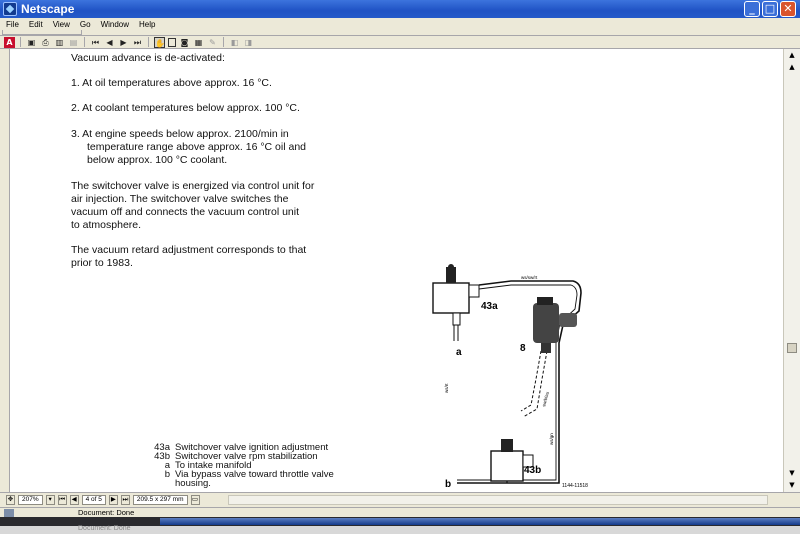 The width and height of the screenshot is (800, 534). What do you see at coordinates (400, 512) in the screenshot?
I see `browser-status-bar: Document: Done` at bounding box center [400, 512].